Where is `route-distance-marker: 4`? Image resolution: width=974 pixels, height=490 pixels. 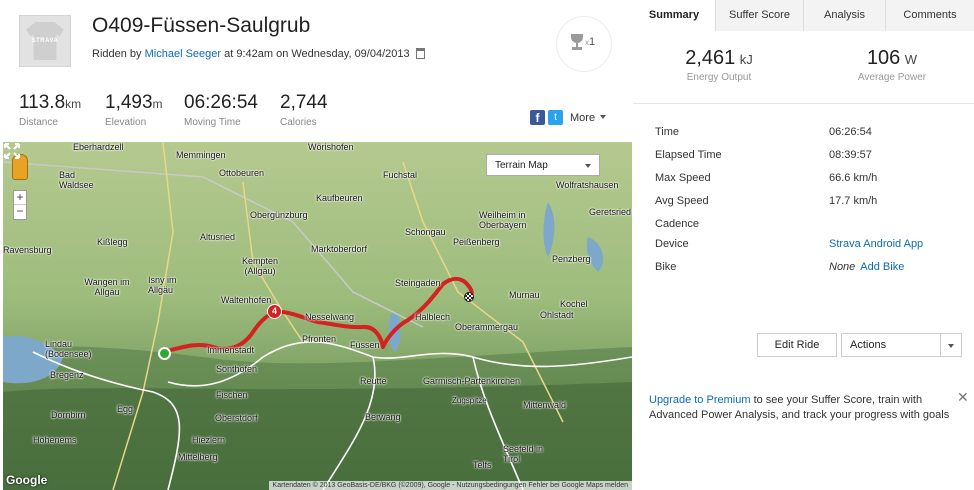
route-distance-marker: 4 is located at coordinates (274, 311).